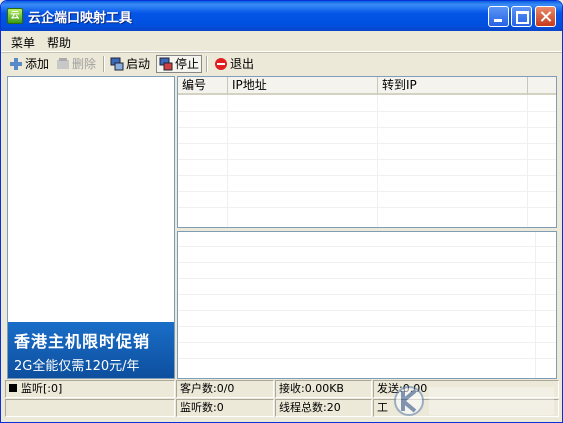  What do you see at coordinates (84, 64) in the screenshot?
I see `delete-label: 删除` at bounding box center [84, 64].